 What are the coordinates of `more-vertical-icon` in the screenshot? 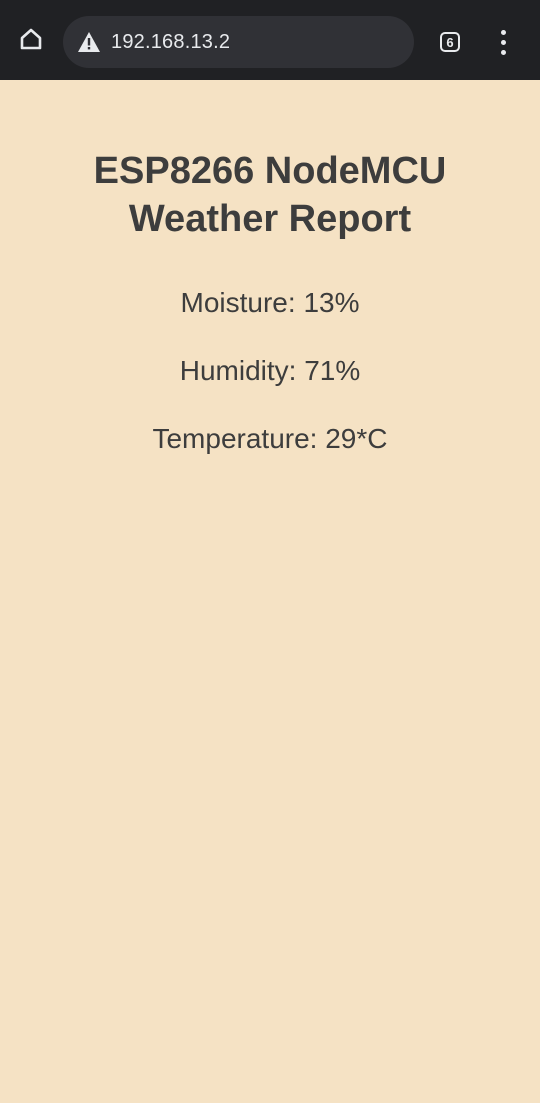 It's located at (503, 42).